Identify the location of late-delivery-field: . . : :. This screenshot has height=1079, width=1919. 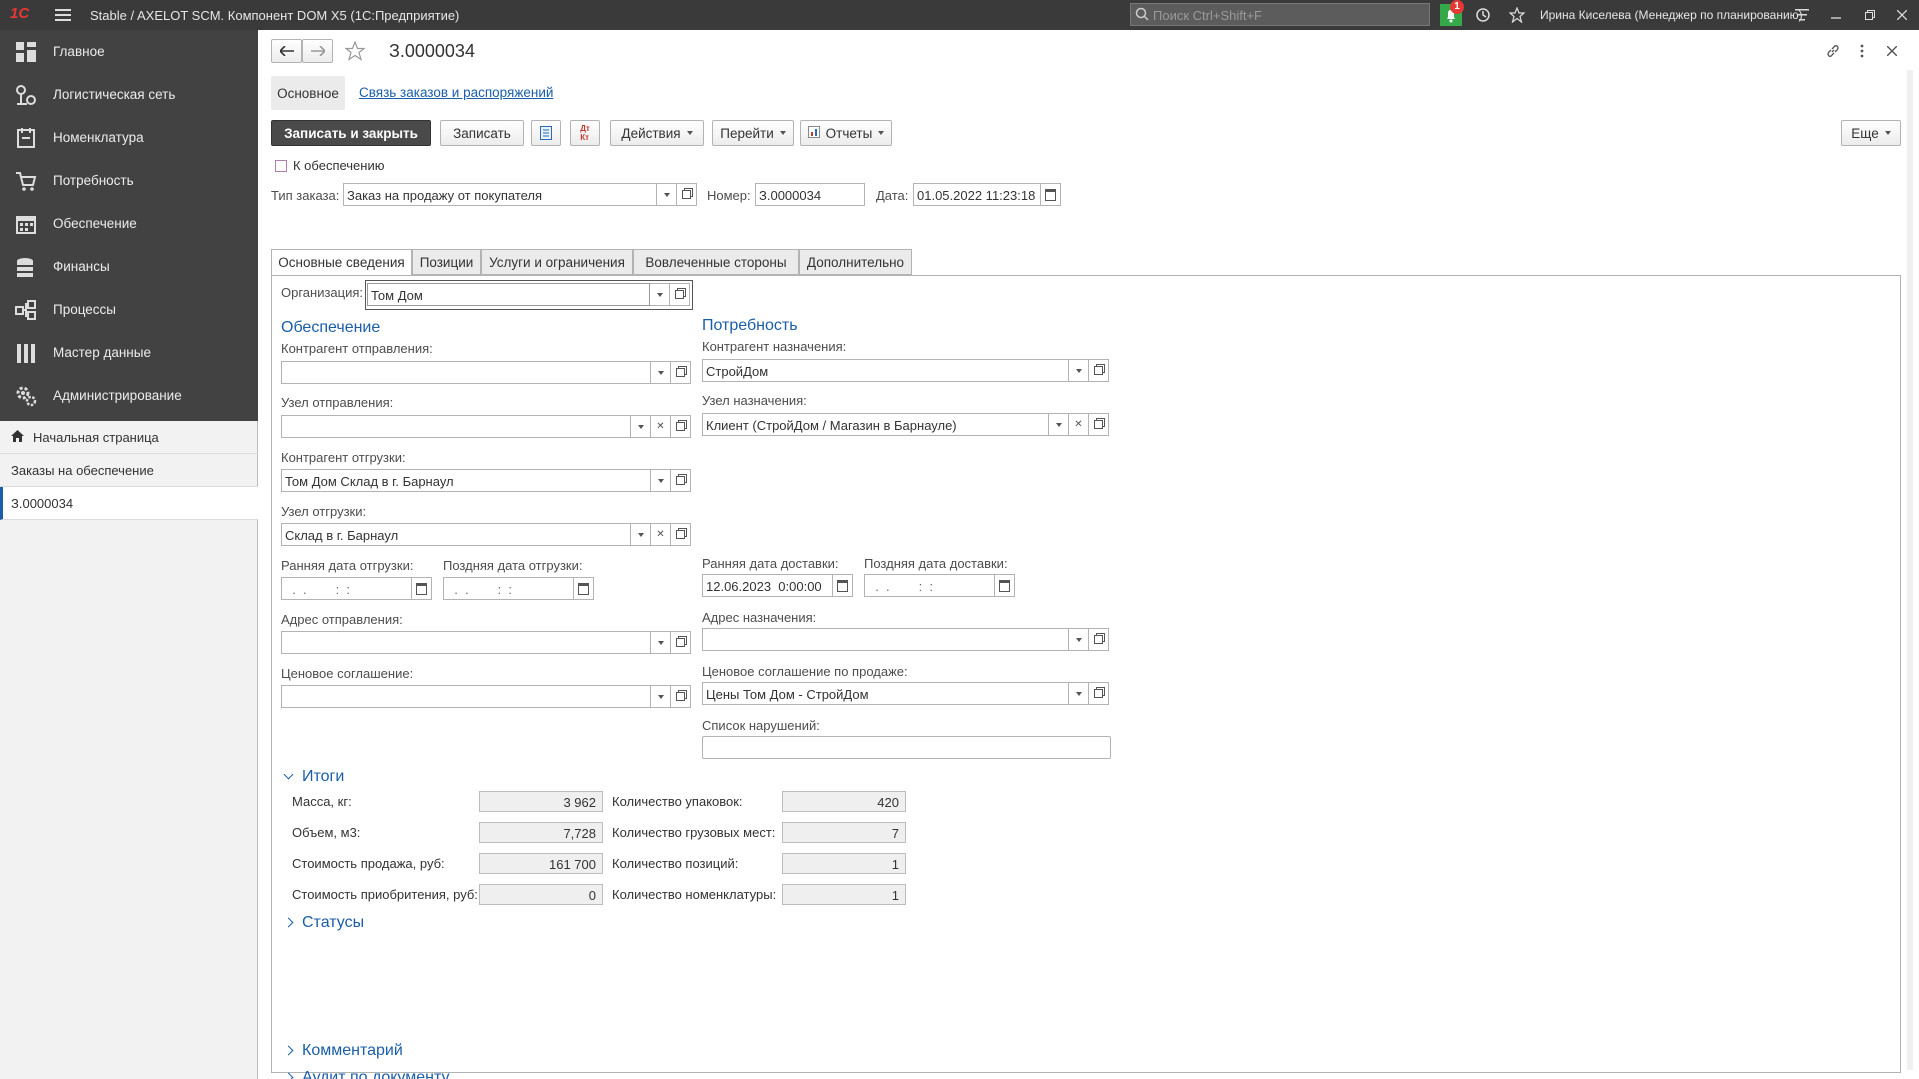
(929, 585).